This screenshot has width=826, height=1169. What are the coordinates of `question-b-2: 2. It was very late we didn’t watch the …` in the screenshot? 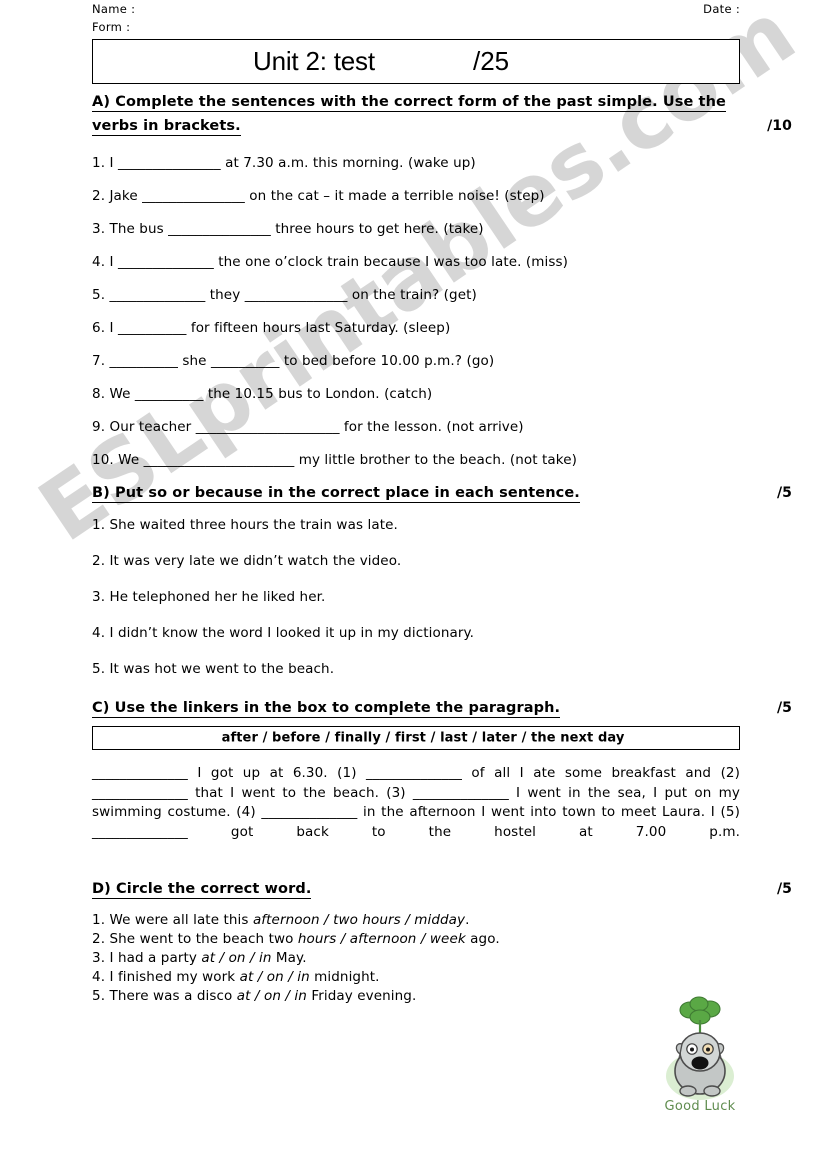 It's located at (247, 561).